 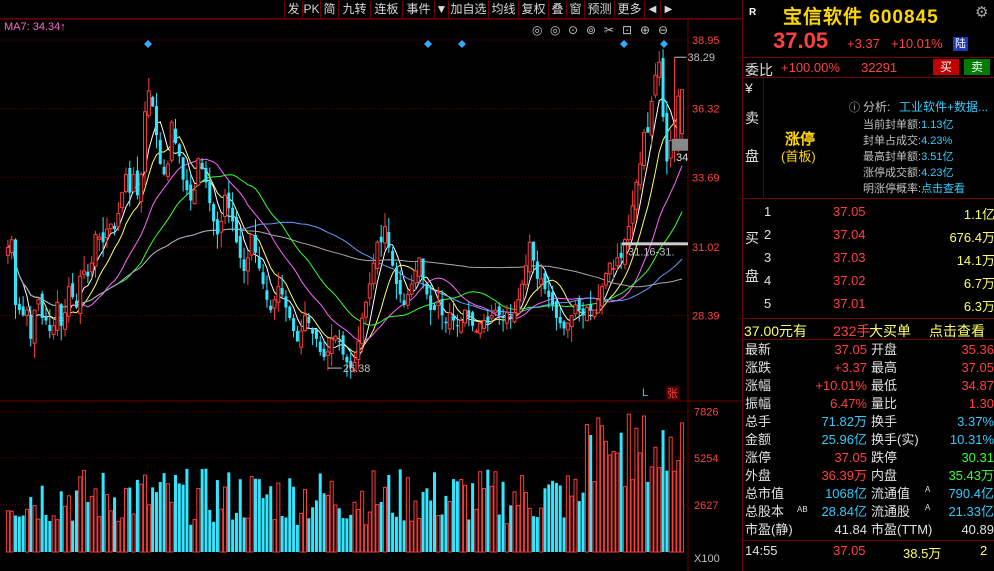 I want to click on eye-icon: ◎, so click(x=537, y=30).